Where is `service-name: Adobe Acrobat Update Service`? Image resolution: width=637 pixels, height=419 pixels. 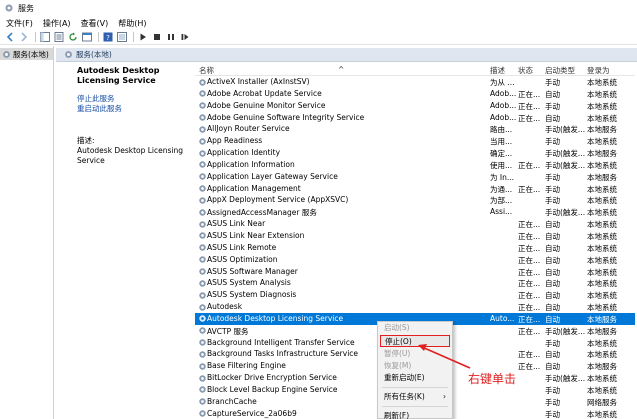 service-name: Adobe Acrobat Update Service is located at coordinates (264, 93).